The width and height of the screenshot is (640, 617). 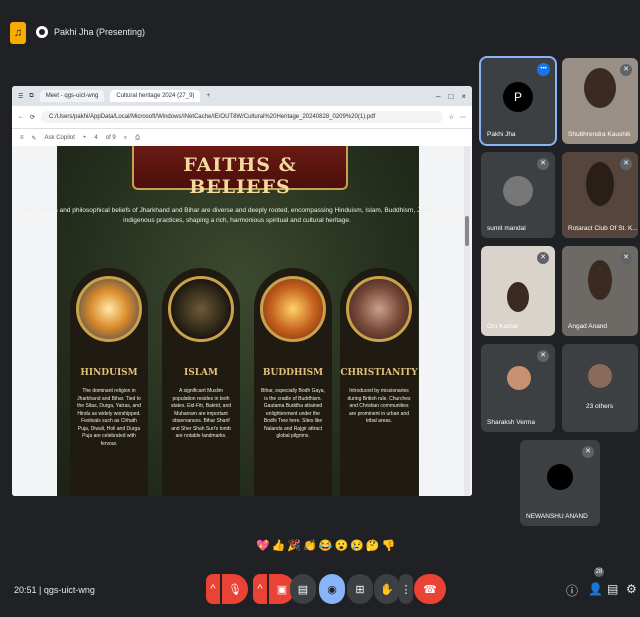 I want to click on participant-name: Angad Anand, so click(x=588, y=326).